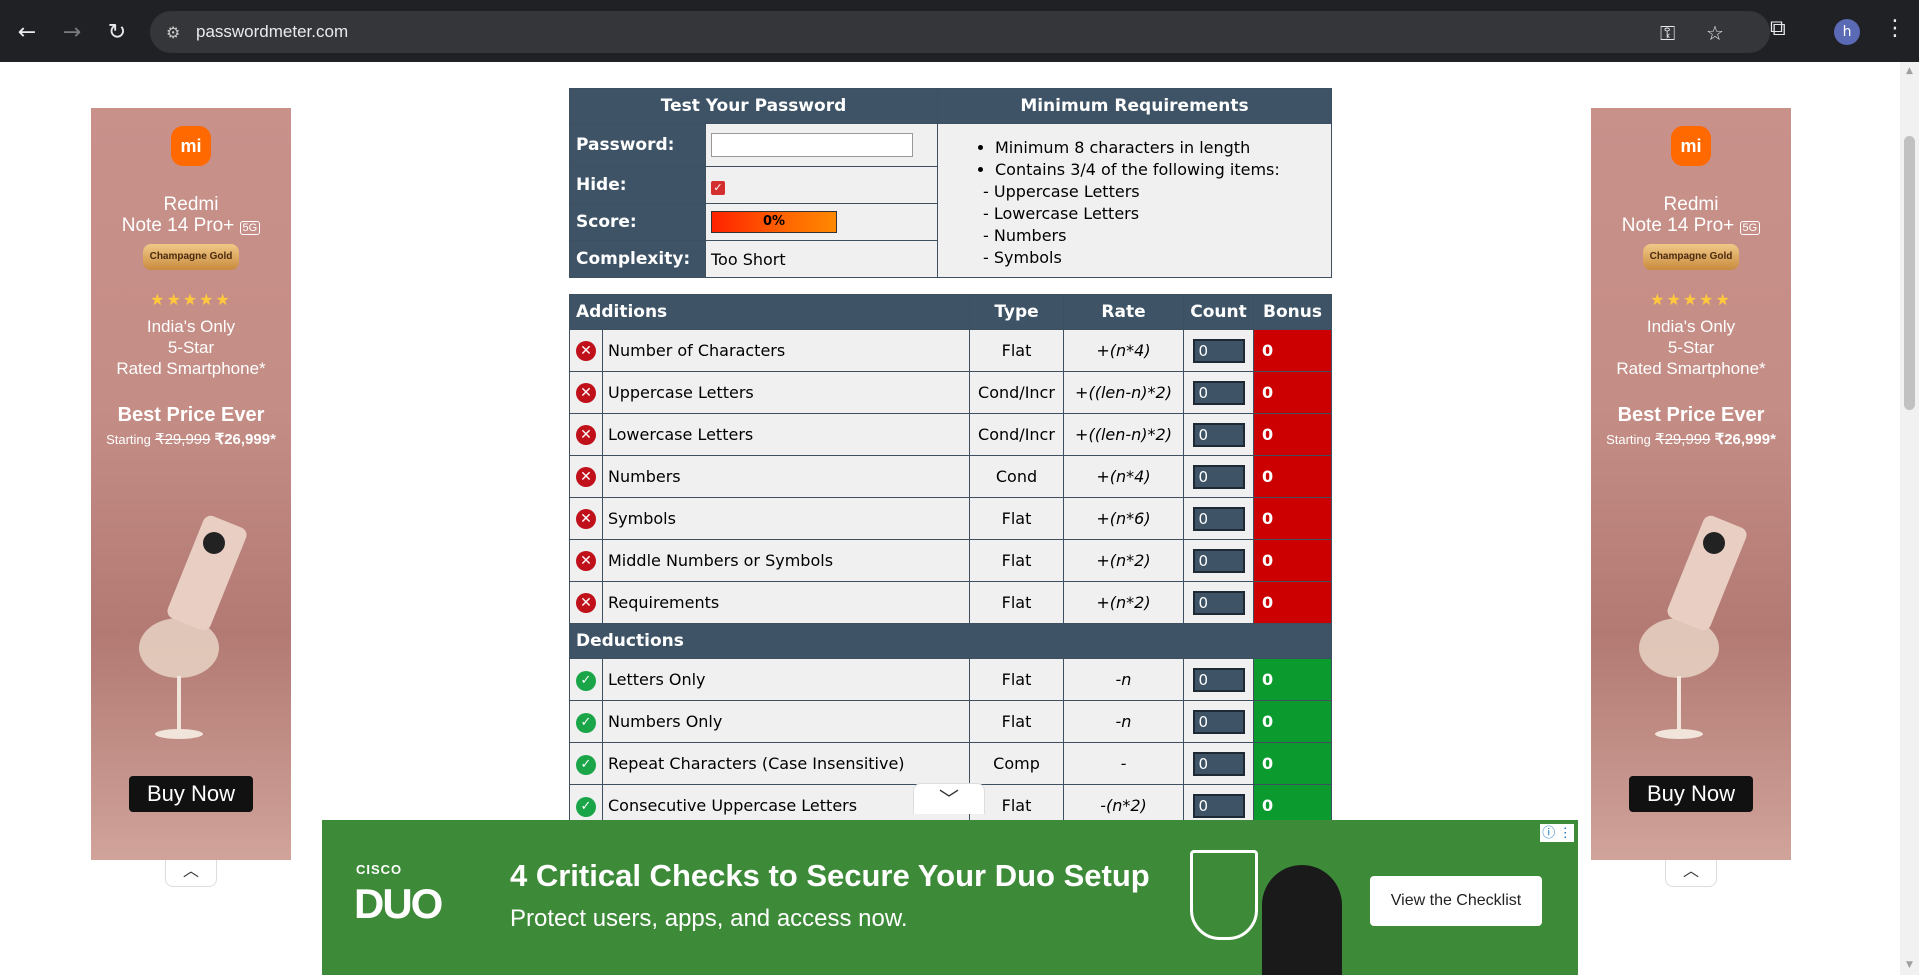  I want to click on score-row: ✕ Middle Numbers or Symbols Flat +(n*2) 0 0, so click(950, 560).